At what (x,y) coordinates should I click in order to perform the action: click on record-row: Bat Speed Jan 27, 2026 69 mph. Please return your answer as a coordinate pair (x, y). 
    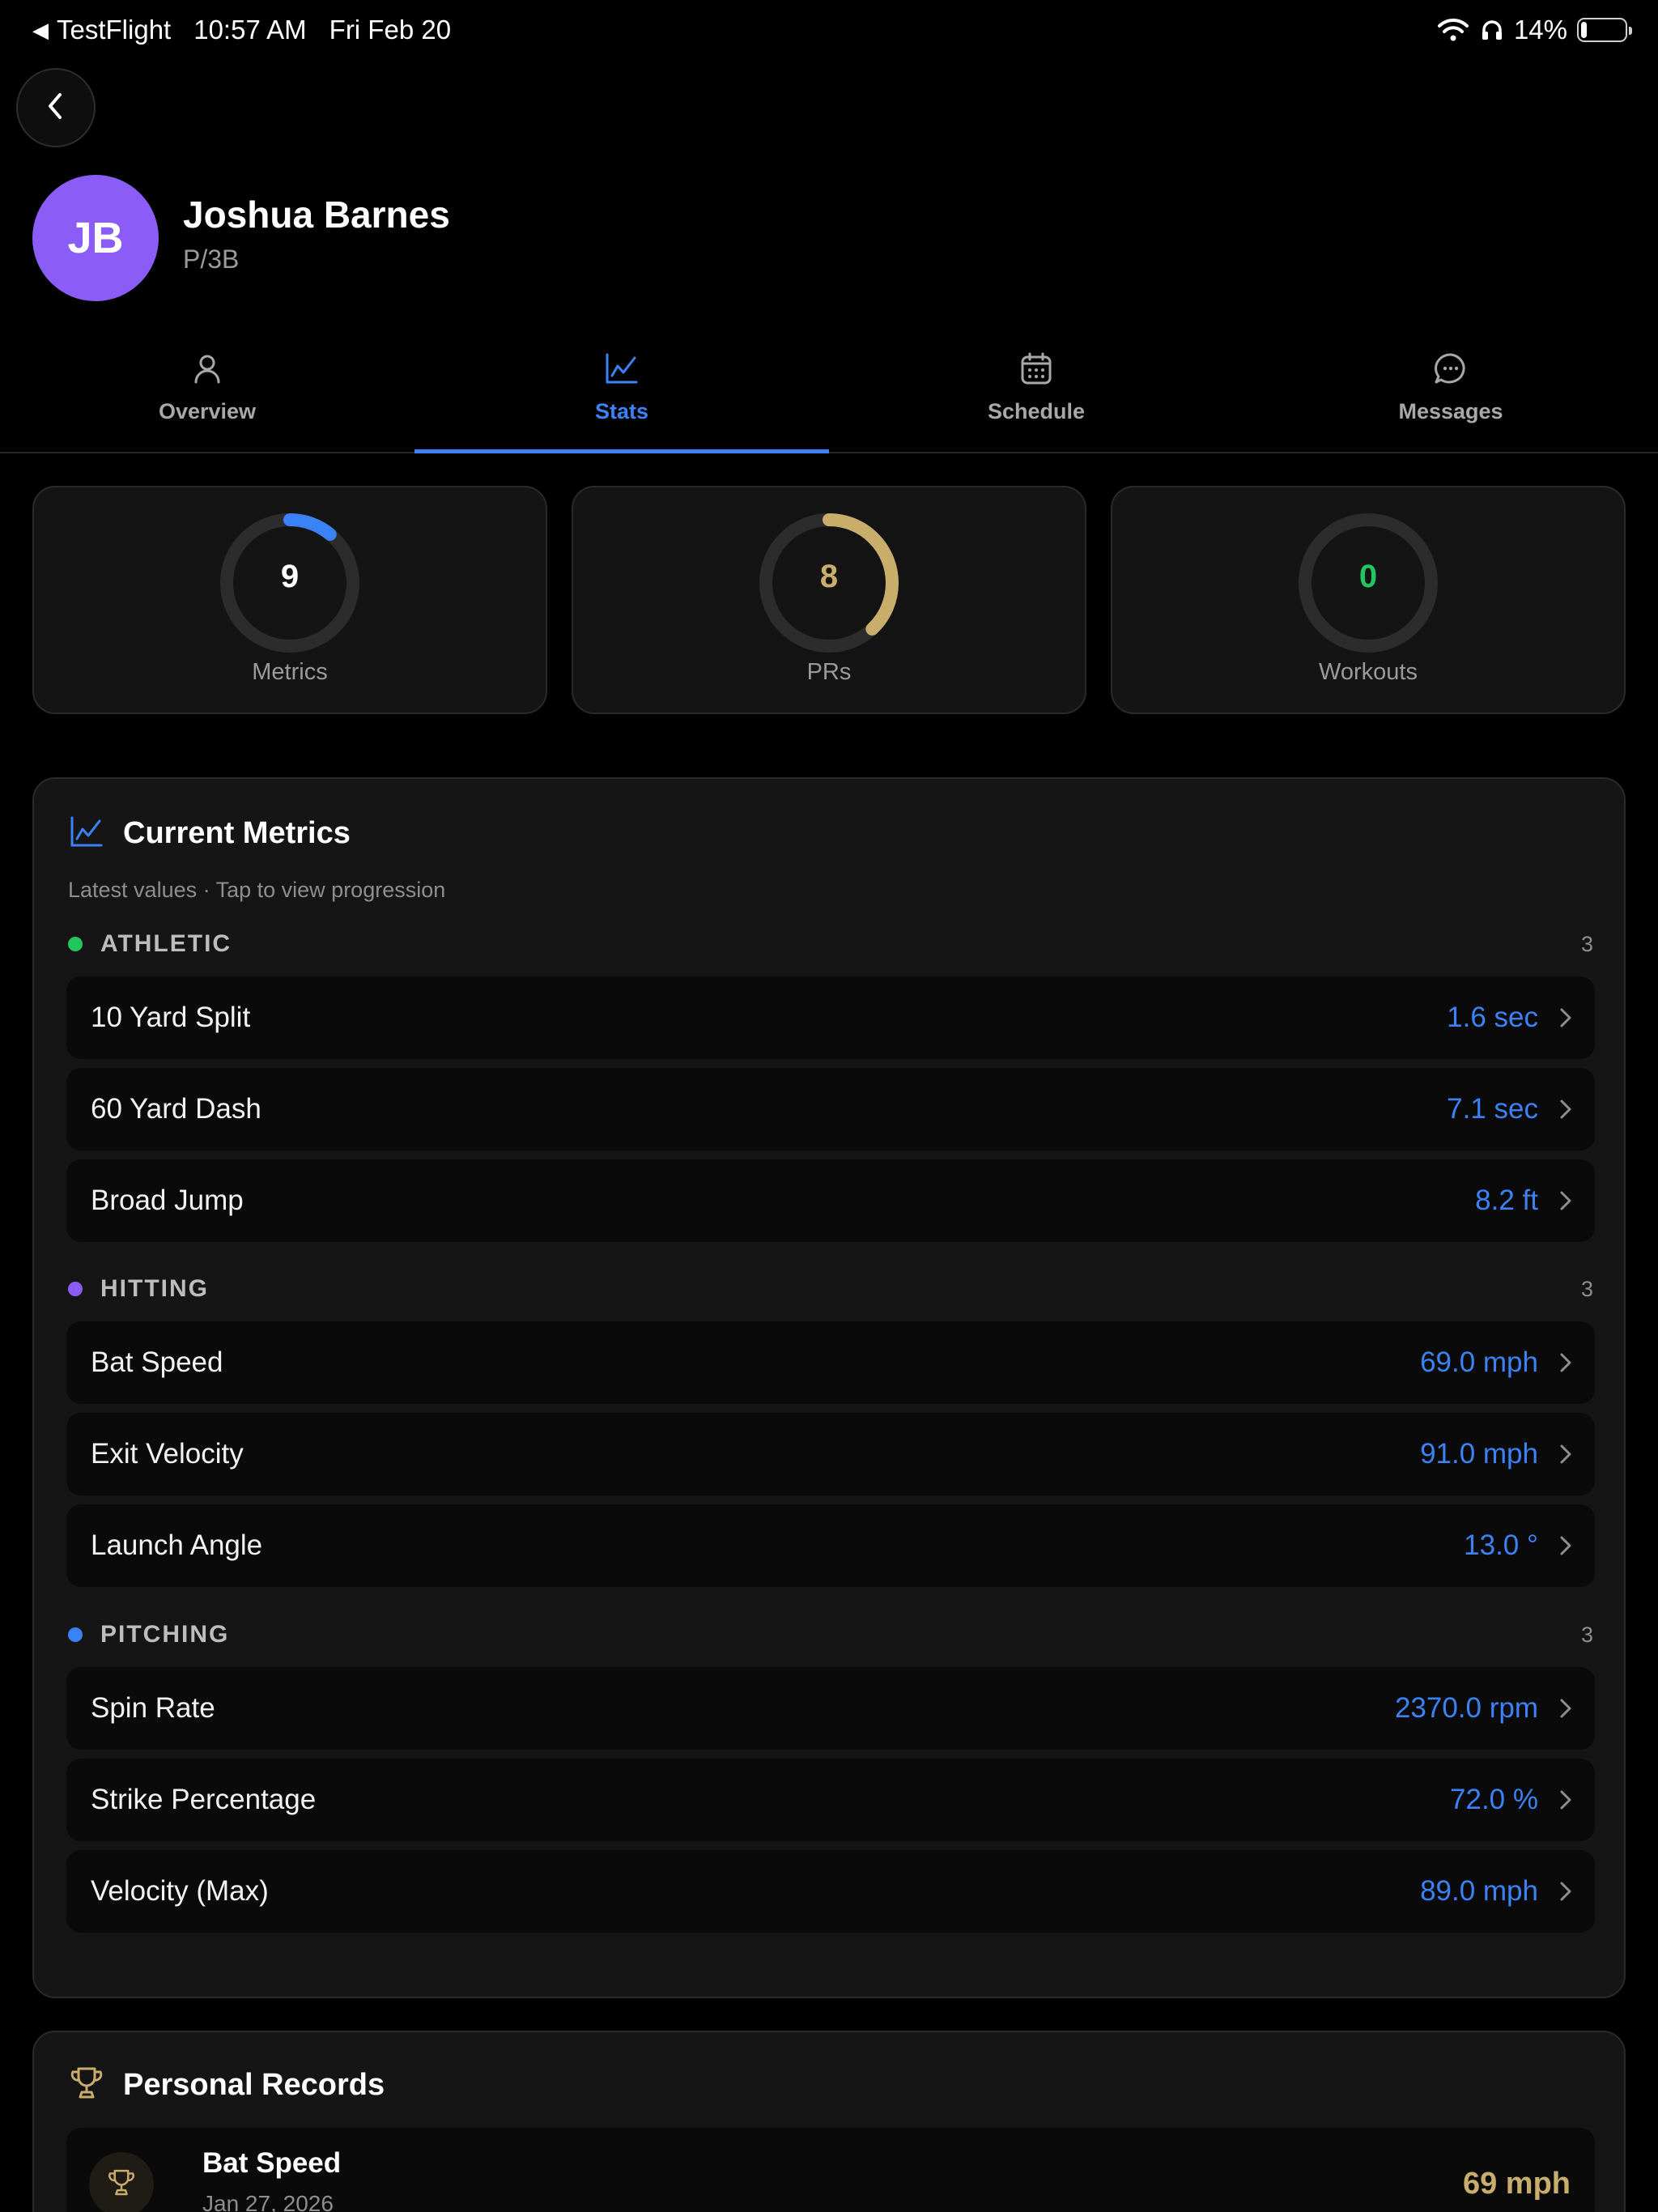
    Looking at the image, I should click on (830, 2170).